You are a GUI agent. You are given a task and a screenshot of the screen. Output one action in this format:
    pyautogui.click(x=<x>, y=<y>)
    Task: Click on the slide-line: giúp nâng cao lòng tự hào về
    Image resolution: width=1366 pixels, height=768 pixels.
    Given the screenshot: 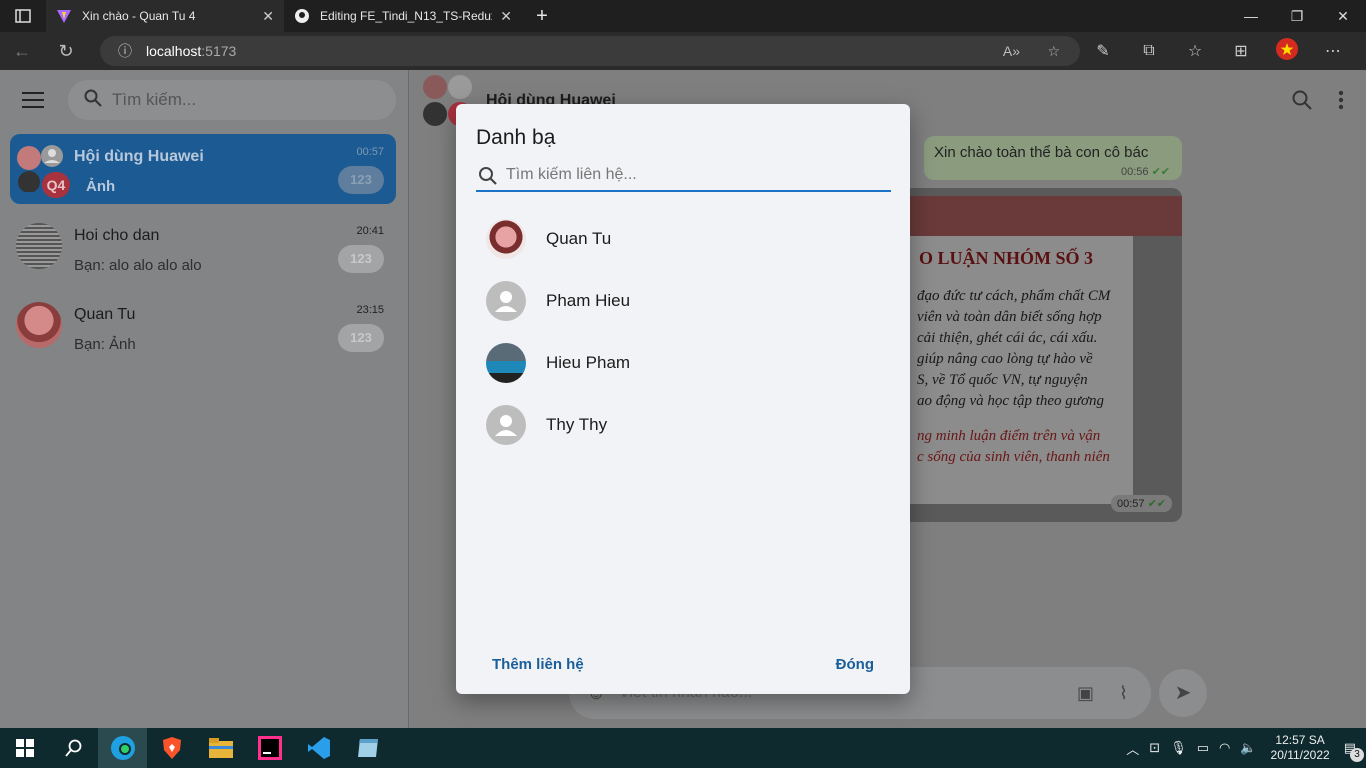 What is the action you would take?
    pyautogui.click(x=1005, y=359)
    